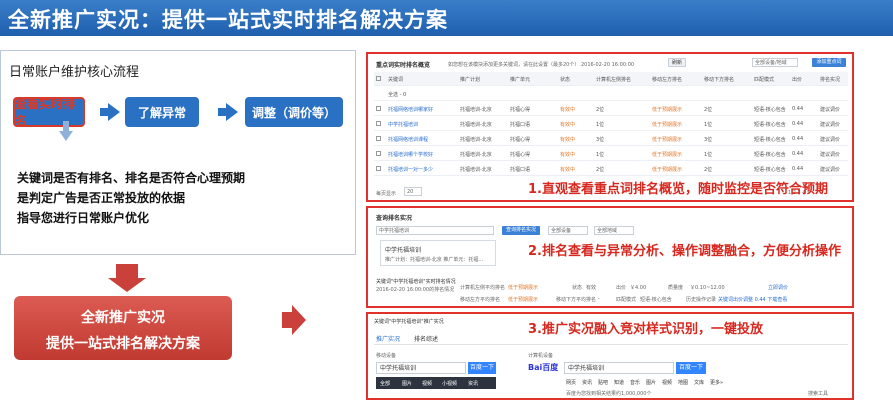 This screenshot has height=400, width=893. Describe the element at coordinates (83, 218) in the screenshot. I see `desc-line-3: 指导您进行日常账户优化` at that location.